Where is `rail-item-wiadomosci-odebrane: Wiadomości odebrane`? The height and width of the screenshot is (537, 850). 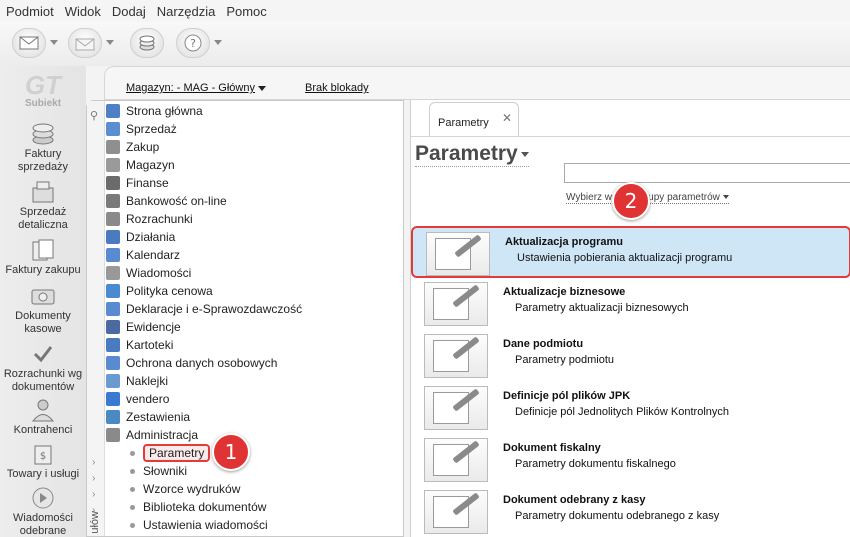 rail-item-wiadomosci-odebrane: Wiadomości odebrane is located at coordinates (43, 511).